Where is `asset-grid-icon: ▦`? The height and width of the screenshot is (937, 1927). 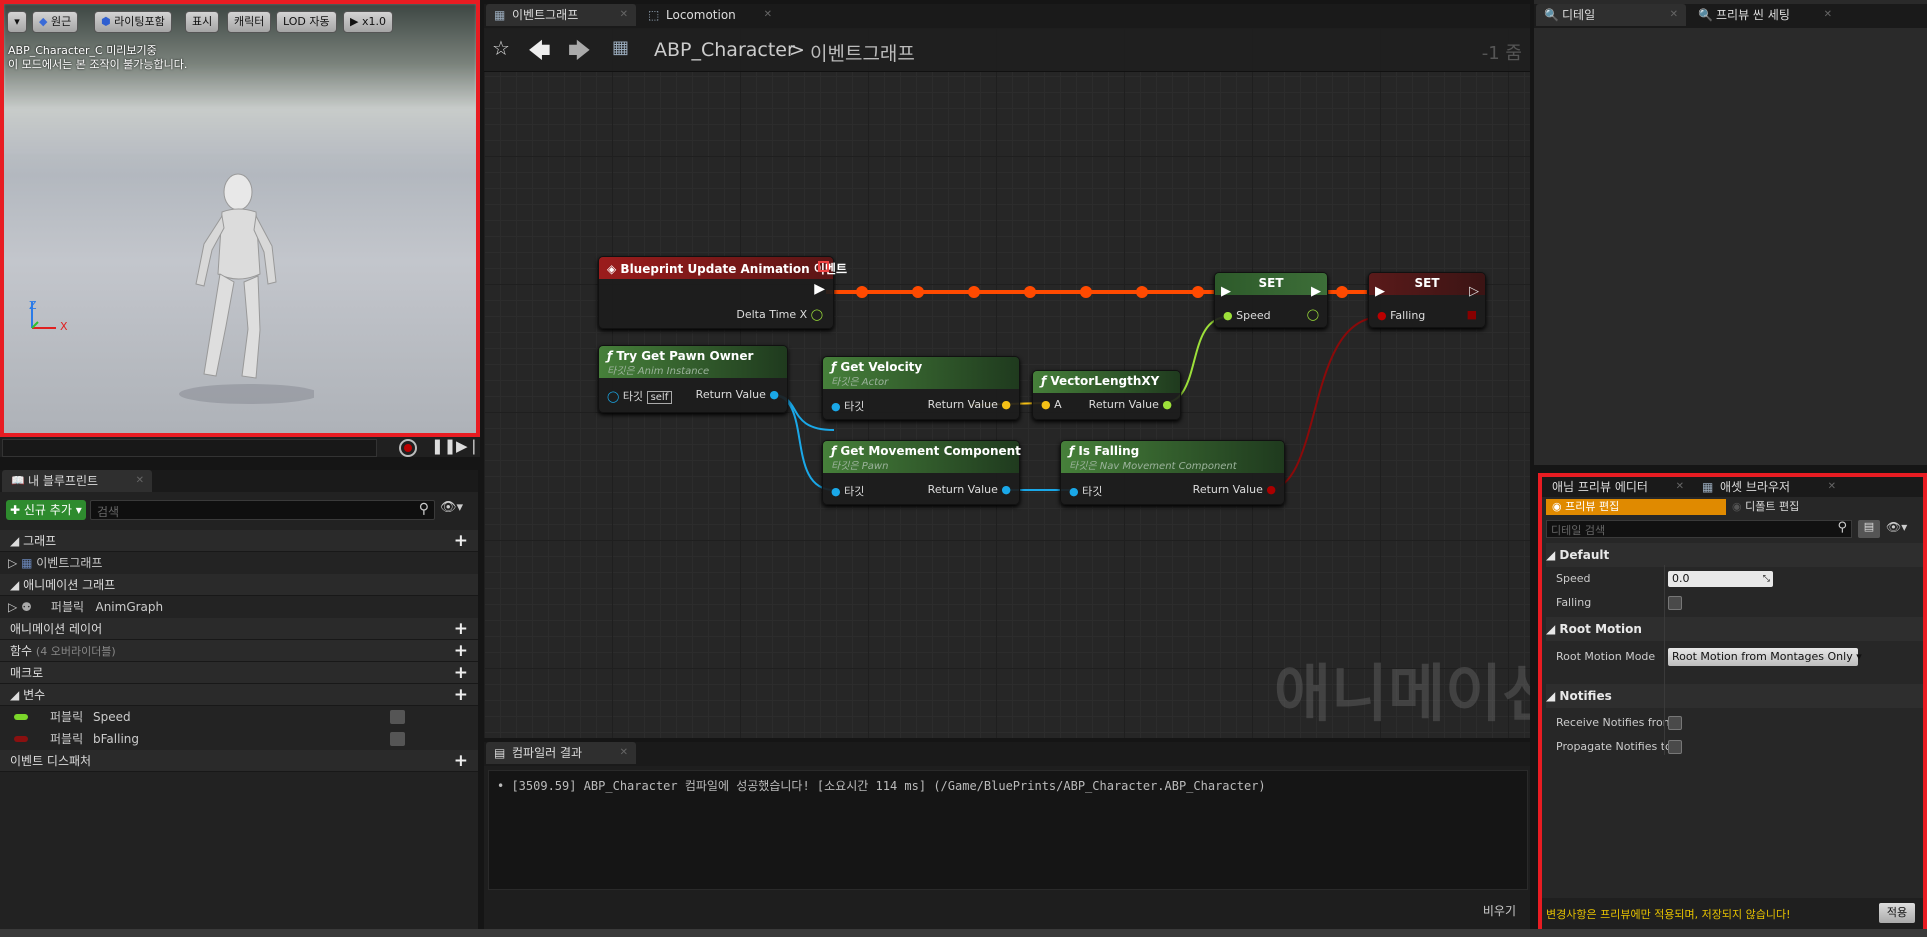 asset-grid-icon: ▦ is located at coordinates (1708, 487).